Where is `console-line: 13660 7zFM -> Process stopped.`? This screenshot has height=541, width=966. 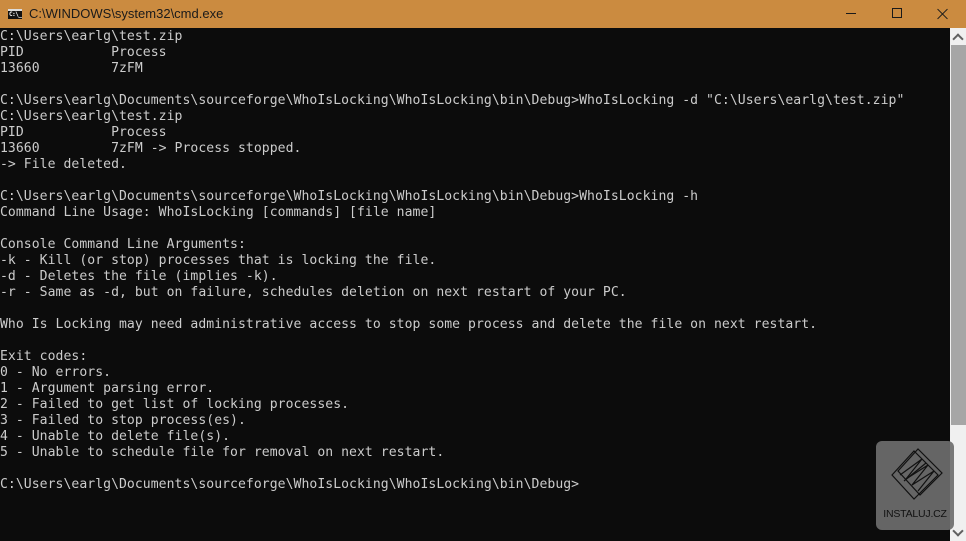 console-line: 13660 7zFM -> Process stopped. is located at coordinates (151, 148).